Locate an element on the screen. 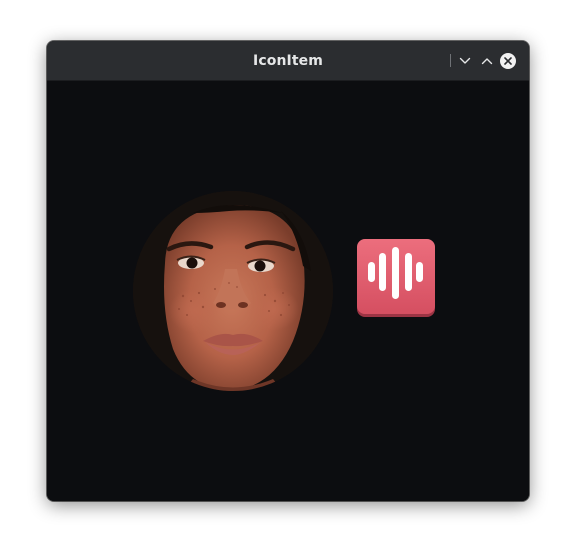 The width and height of the screenshot is (576, 554). titlebar-separator is located at coordinates (450, 60).